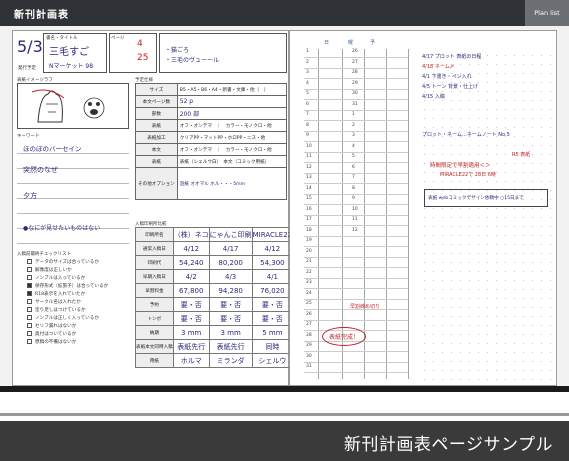  Describe the element at coordinates (67, 286) in the screenshot. I see `checklist-item: 保存形式（拡張子）は合っているか` at that location.